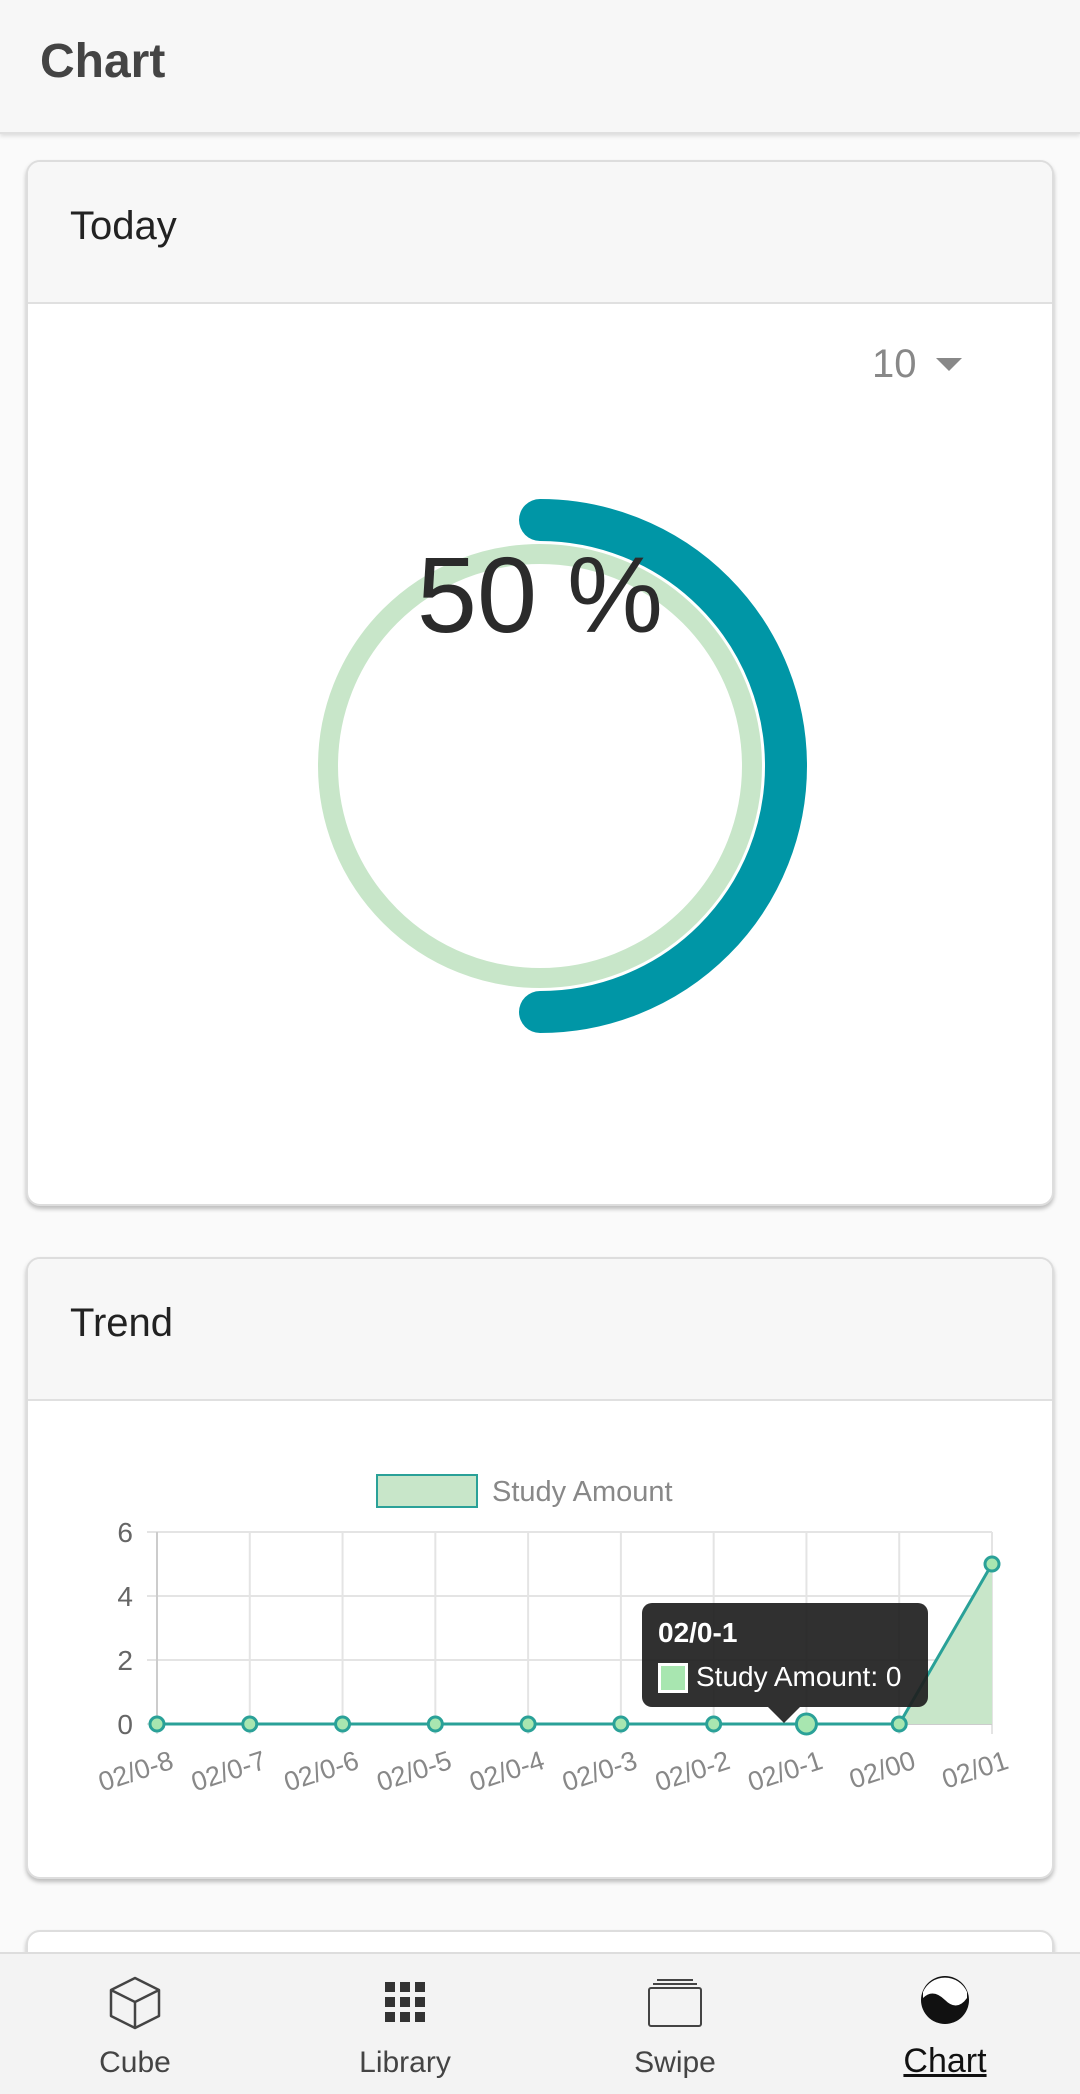 The image size is (1080, 2094). Describe the element at coordinates (785, 1771) in the screenshot. I see `x-tick-label: 02/0-1` at that location.